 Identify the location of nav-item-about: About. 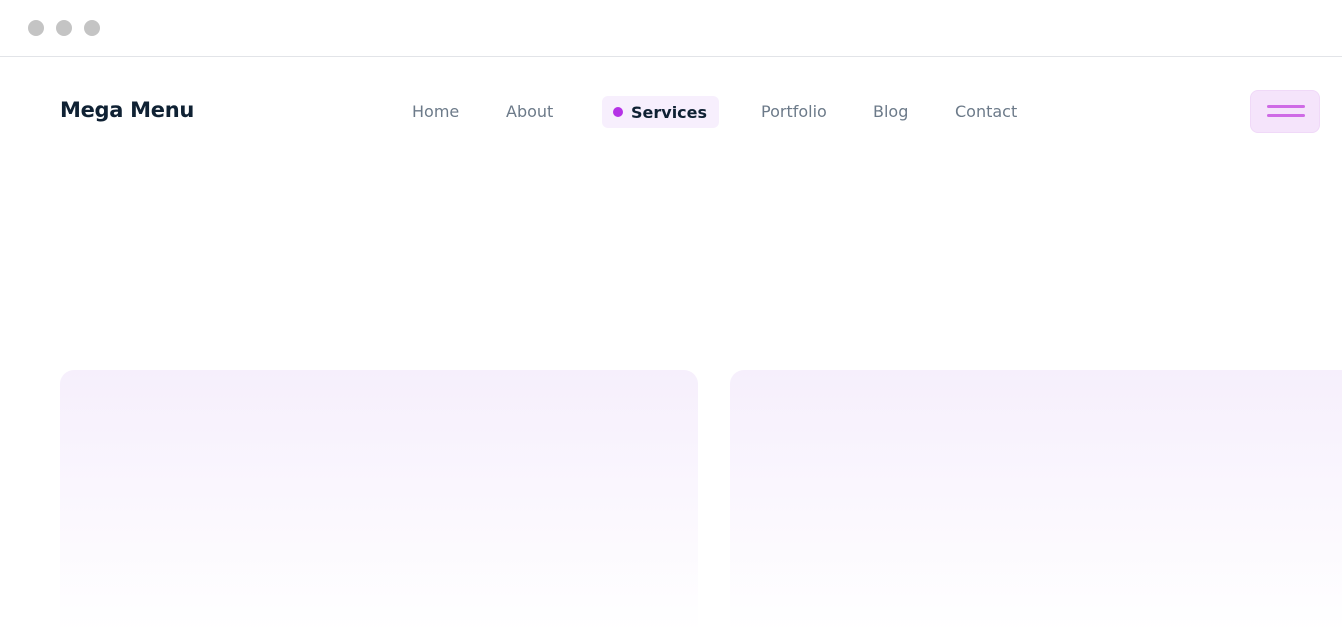
(529, 112).